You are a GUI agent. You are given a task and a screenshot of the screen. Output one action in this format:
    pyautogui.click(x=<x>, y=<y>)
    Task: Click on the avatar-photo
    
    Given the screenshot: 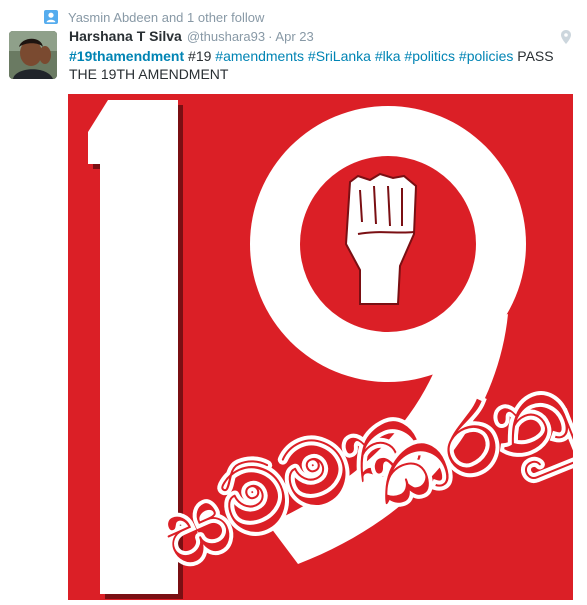 What is the action you would take?
    pyautogui.click(x=33, y=55)
    